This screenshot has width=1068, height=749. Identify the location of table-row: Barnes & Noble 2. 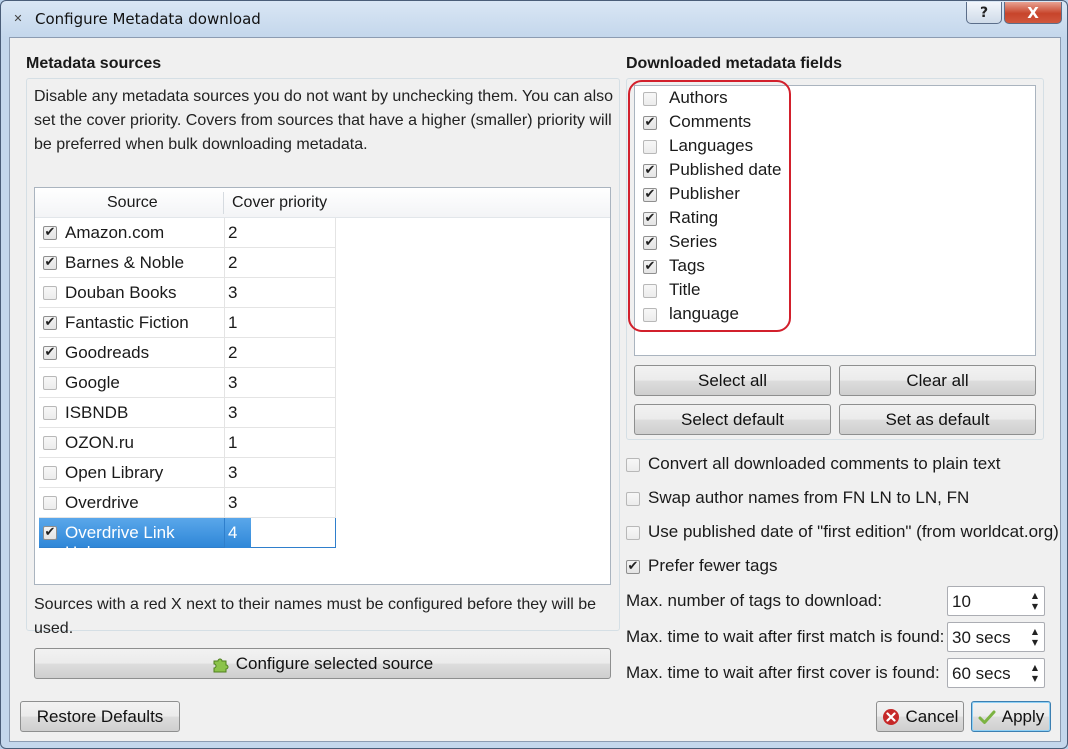
(187, 263).